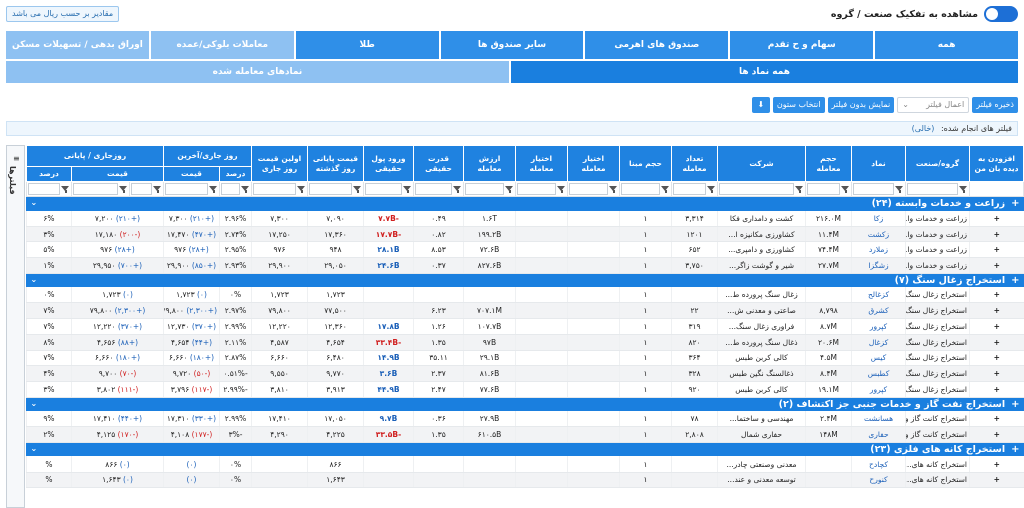 The height and width of the screenshot is (508, 1024). What do you see at coordinates (388, 163) in the screenshot?
I see `col-money-in: ورود پول حقیقی` at bounding box center [388, 163].